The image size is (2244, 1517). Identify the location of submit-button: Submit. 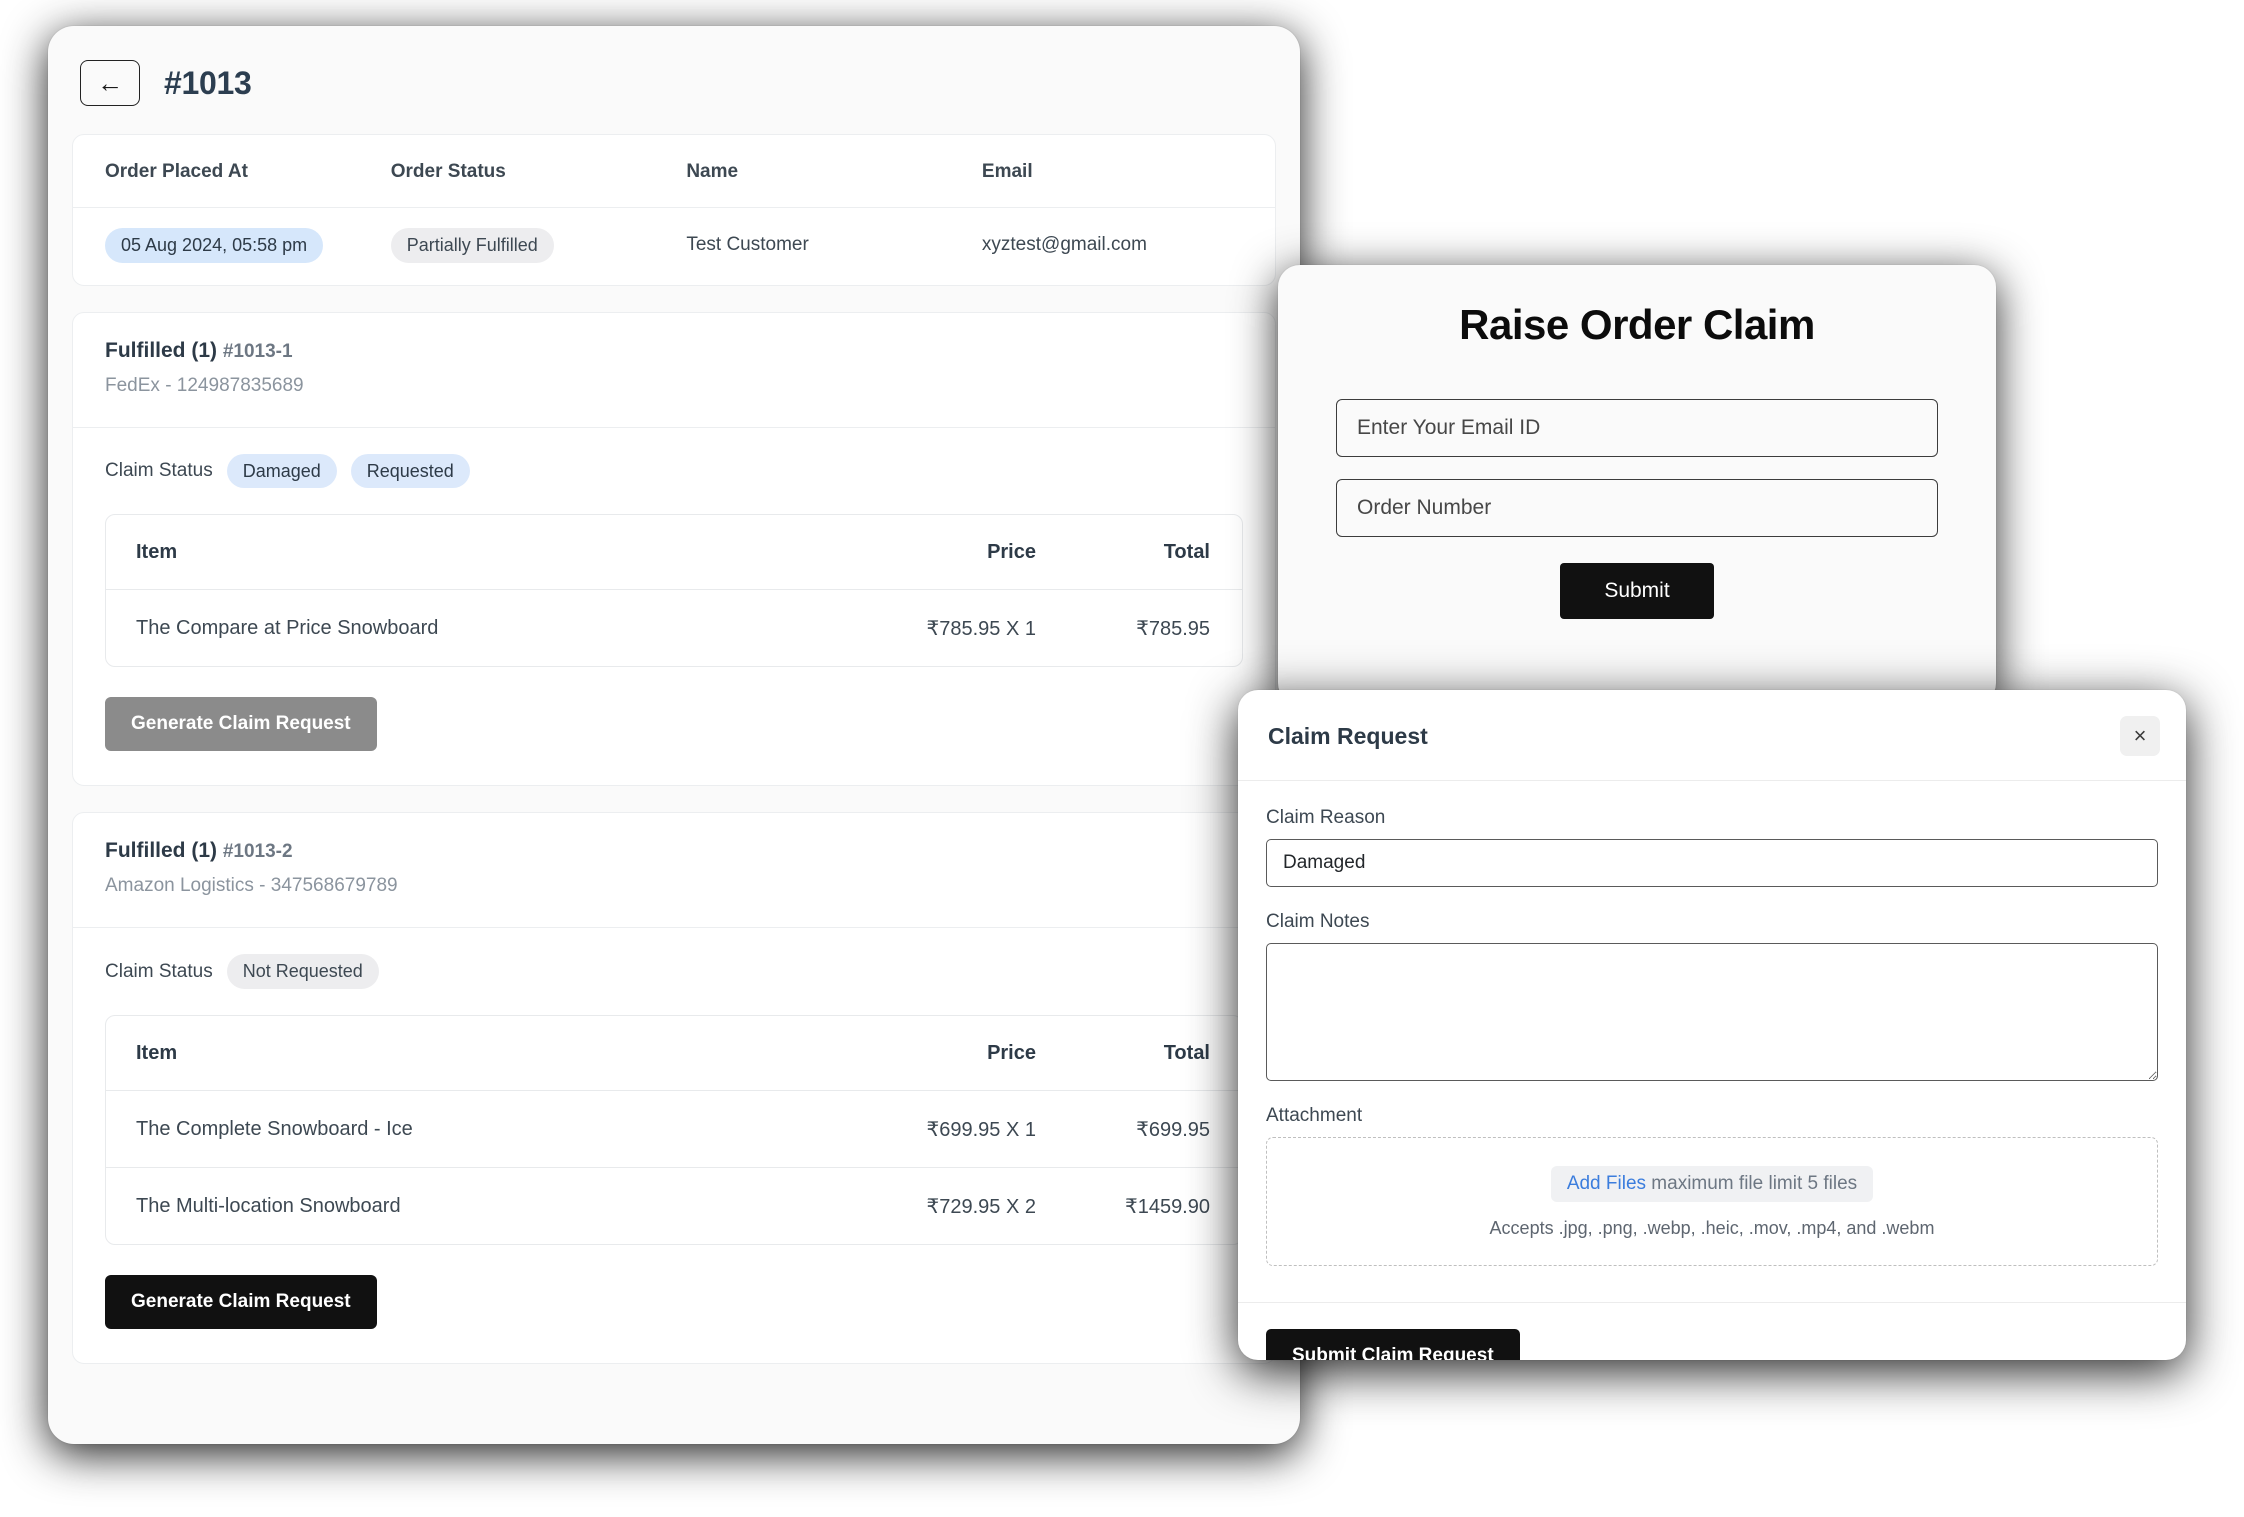
(1637, 591).